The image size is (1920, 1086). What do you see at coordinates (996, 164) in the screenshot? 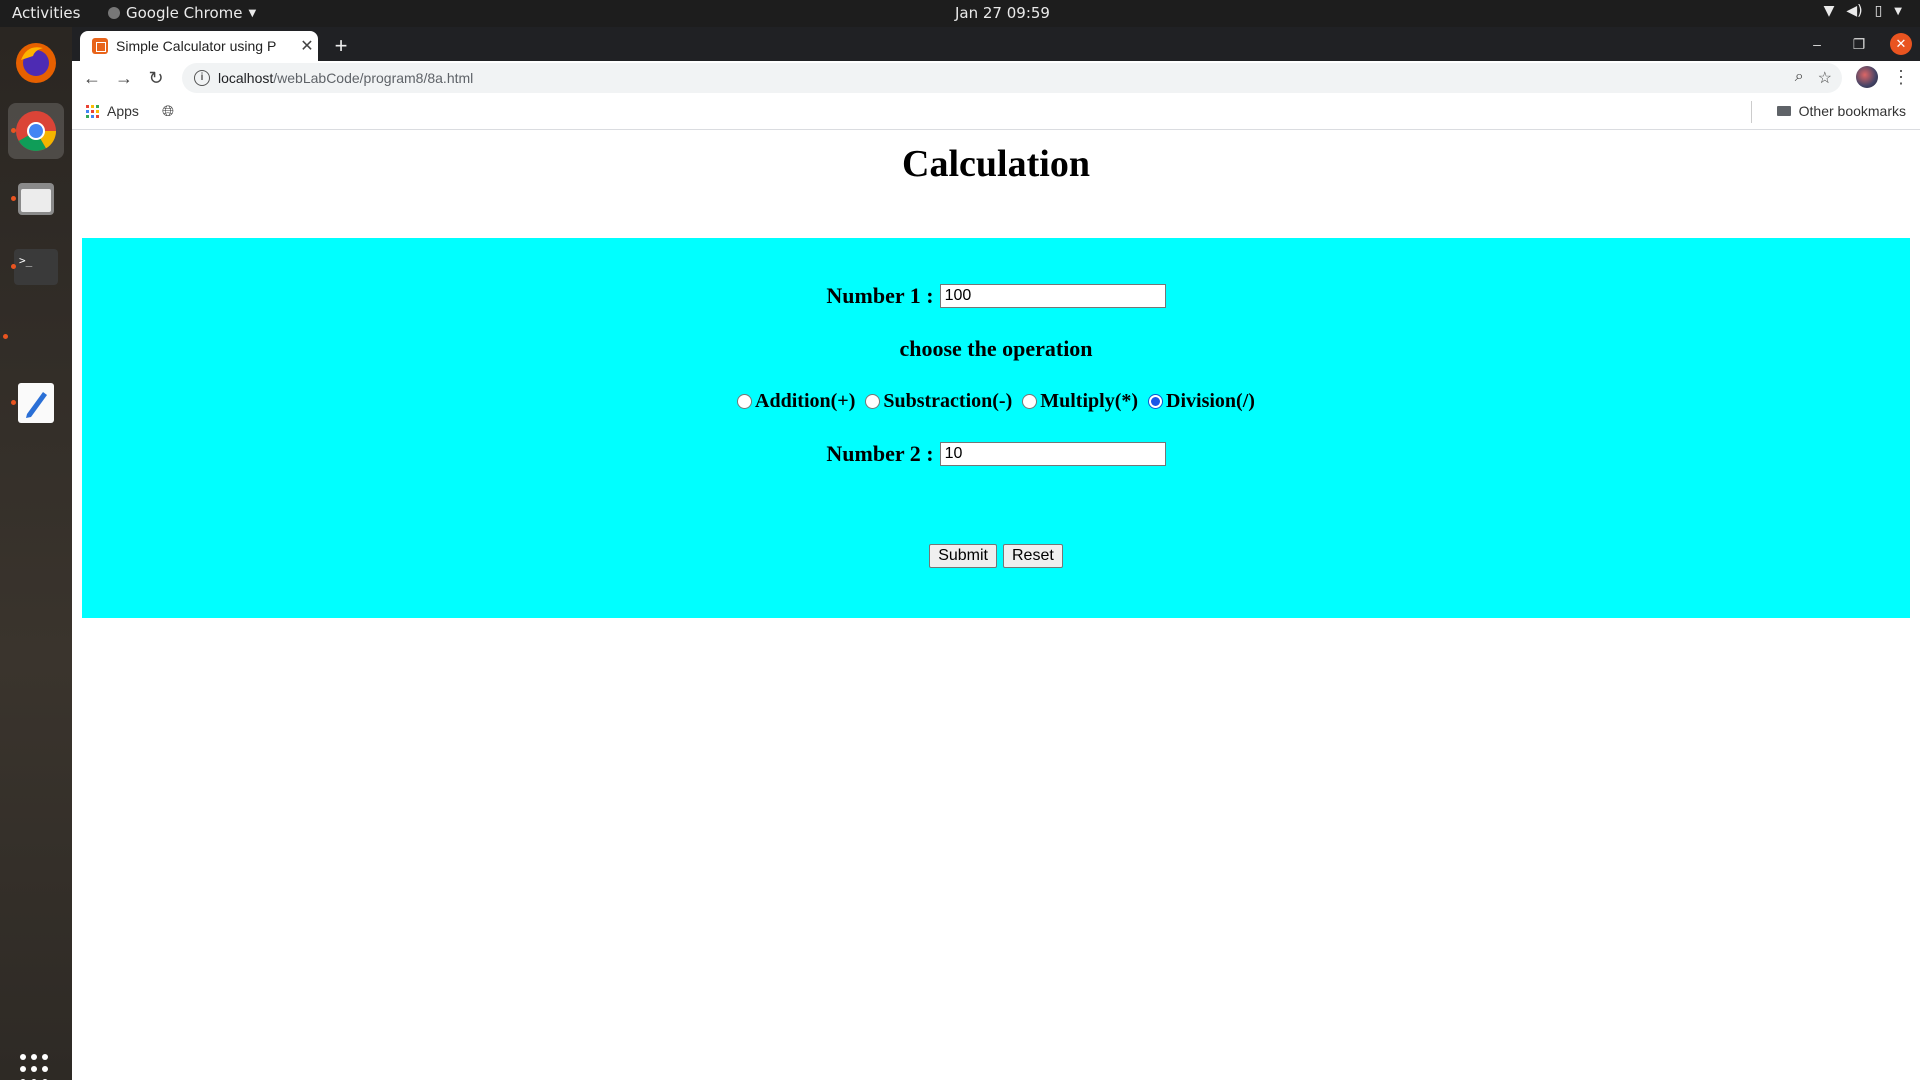
I see `page-title: Calculation` at bounding box center [996, 164].